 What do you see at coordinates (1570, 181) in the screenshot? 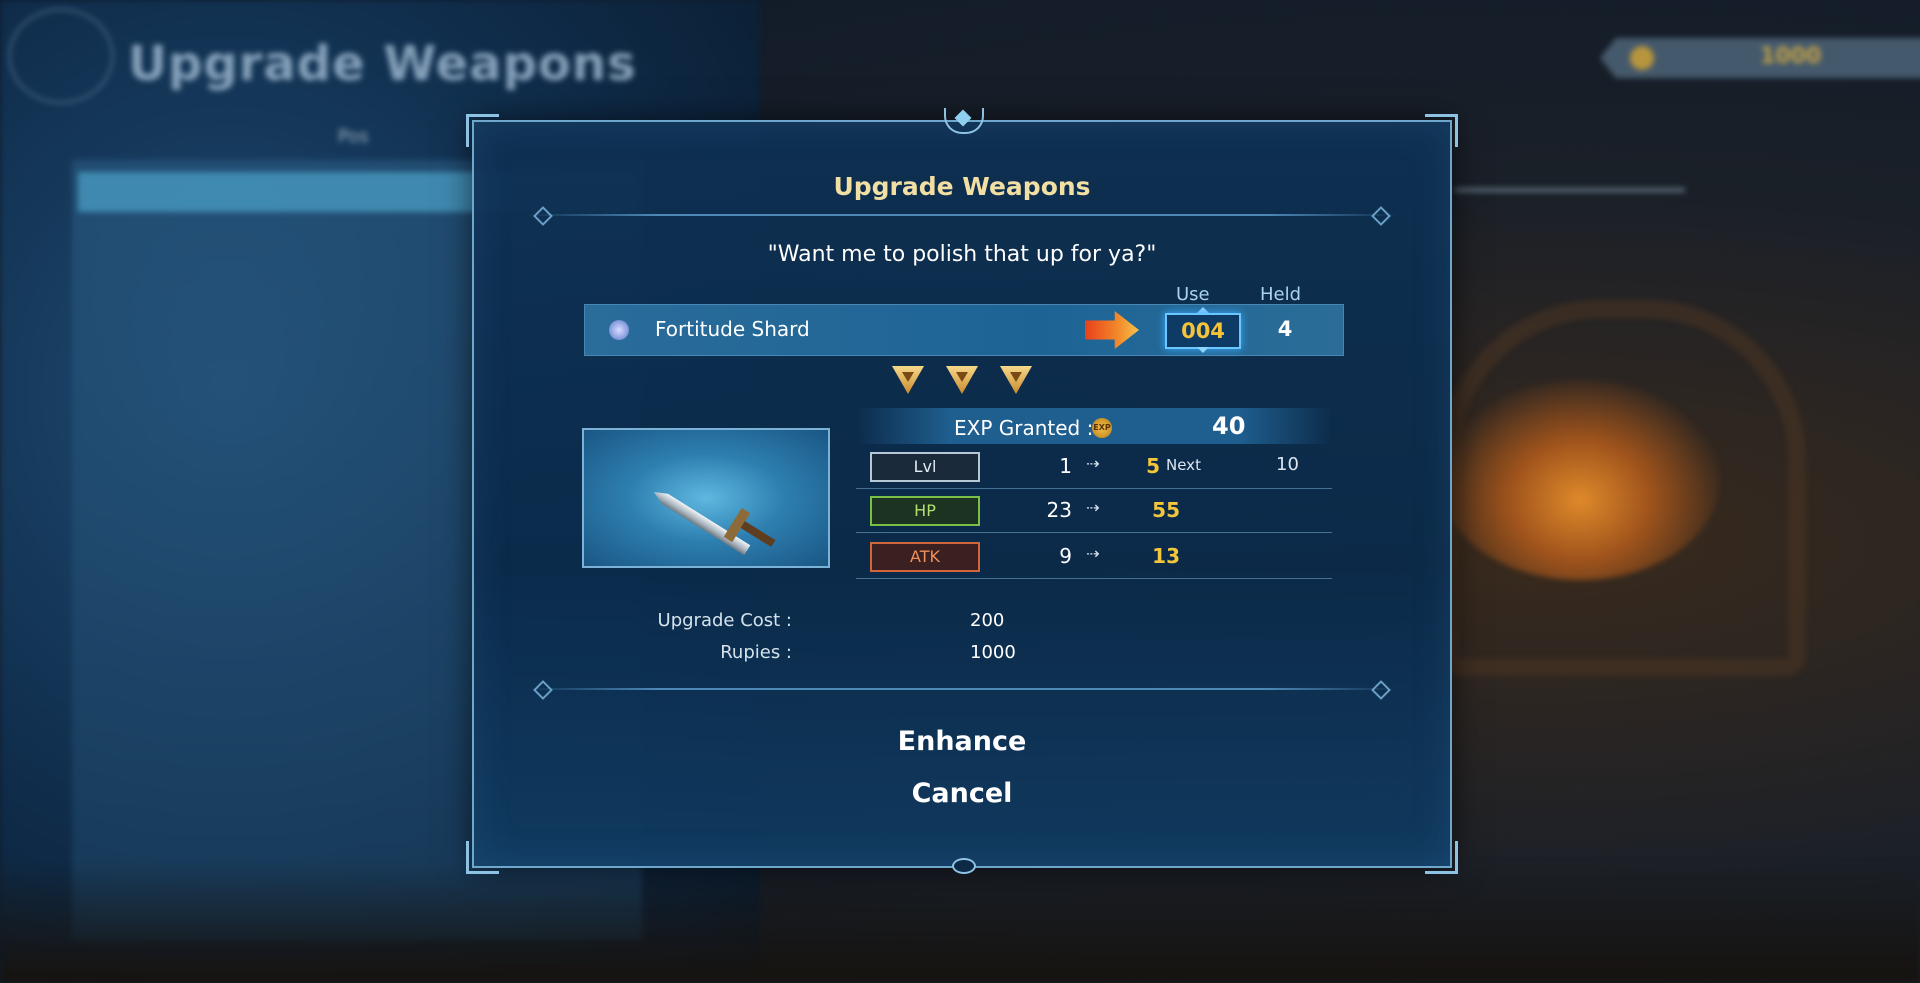
I see `background-traits-tab` at bounding box center [1570, 181].